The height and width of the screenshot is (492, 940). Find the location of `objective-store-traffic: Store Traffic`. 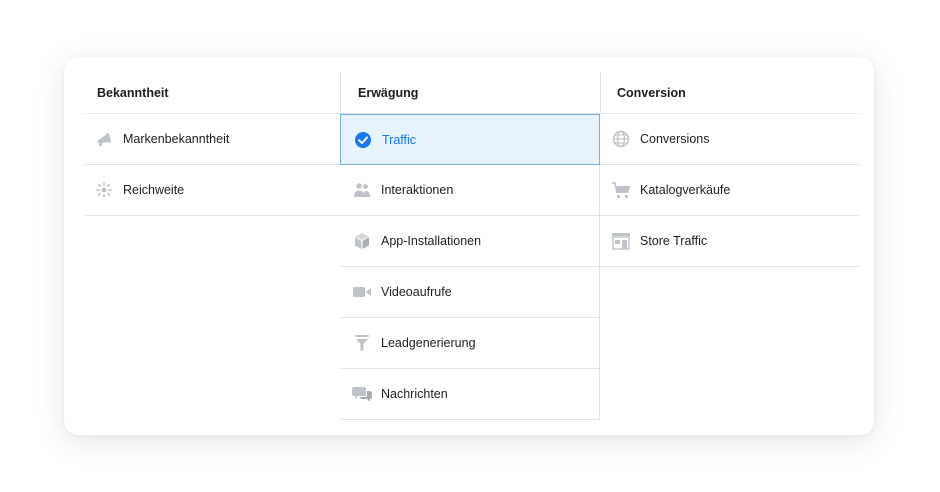

objective-store-traffic: Store Traffic is located at coordinates (729, 241).